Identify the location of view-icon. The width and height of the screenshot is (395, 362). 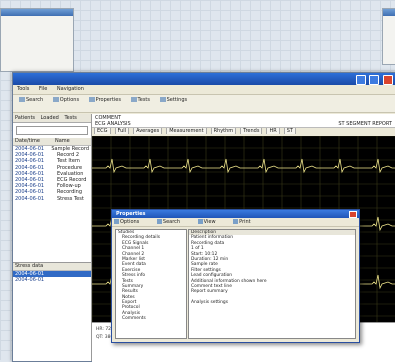
(200, 221).